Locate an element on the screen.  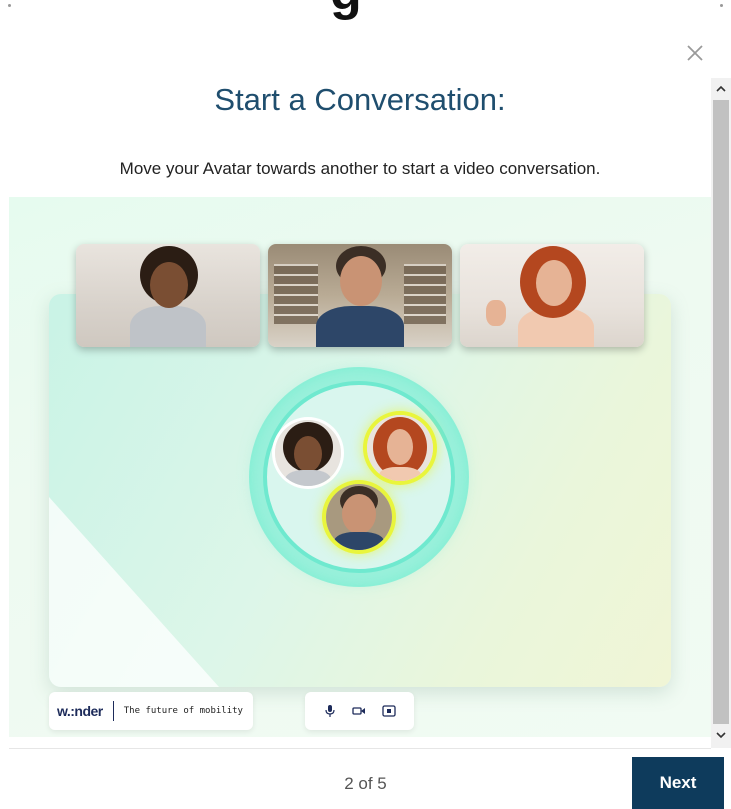
step-indicator: 2 of 5 is located at coordinates (365, 783).